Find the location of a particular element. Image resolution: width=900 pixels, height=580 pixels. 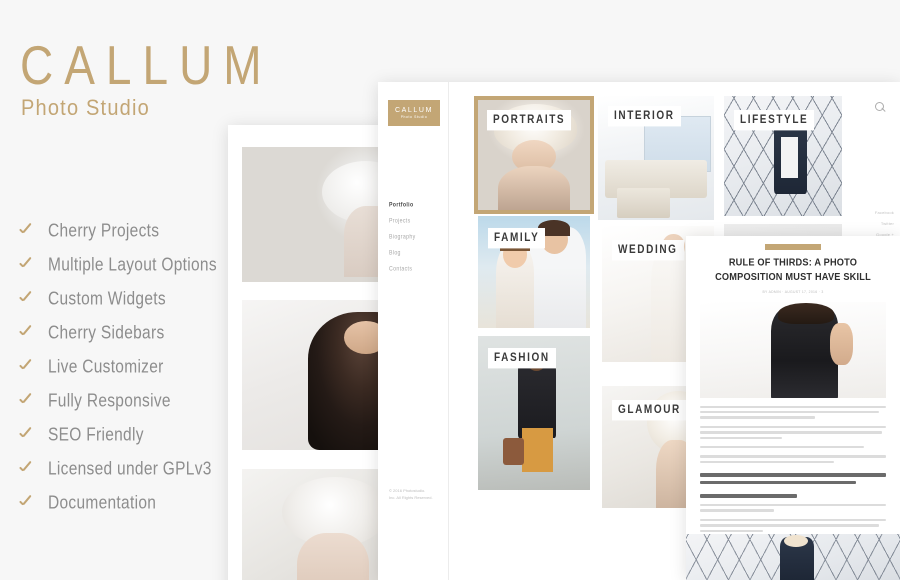

gallery-tile-caption: WEDDING is located at coordinates (648, 250).